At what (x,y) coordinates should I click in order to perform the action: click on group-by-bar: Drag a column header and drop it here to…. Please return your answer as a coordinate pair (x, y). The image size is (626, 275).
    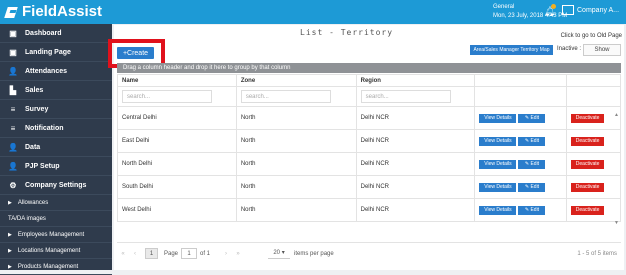
    Looking at the image, I should click on (369, 68).